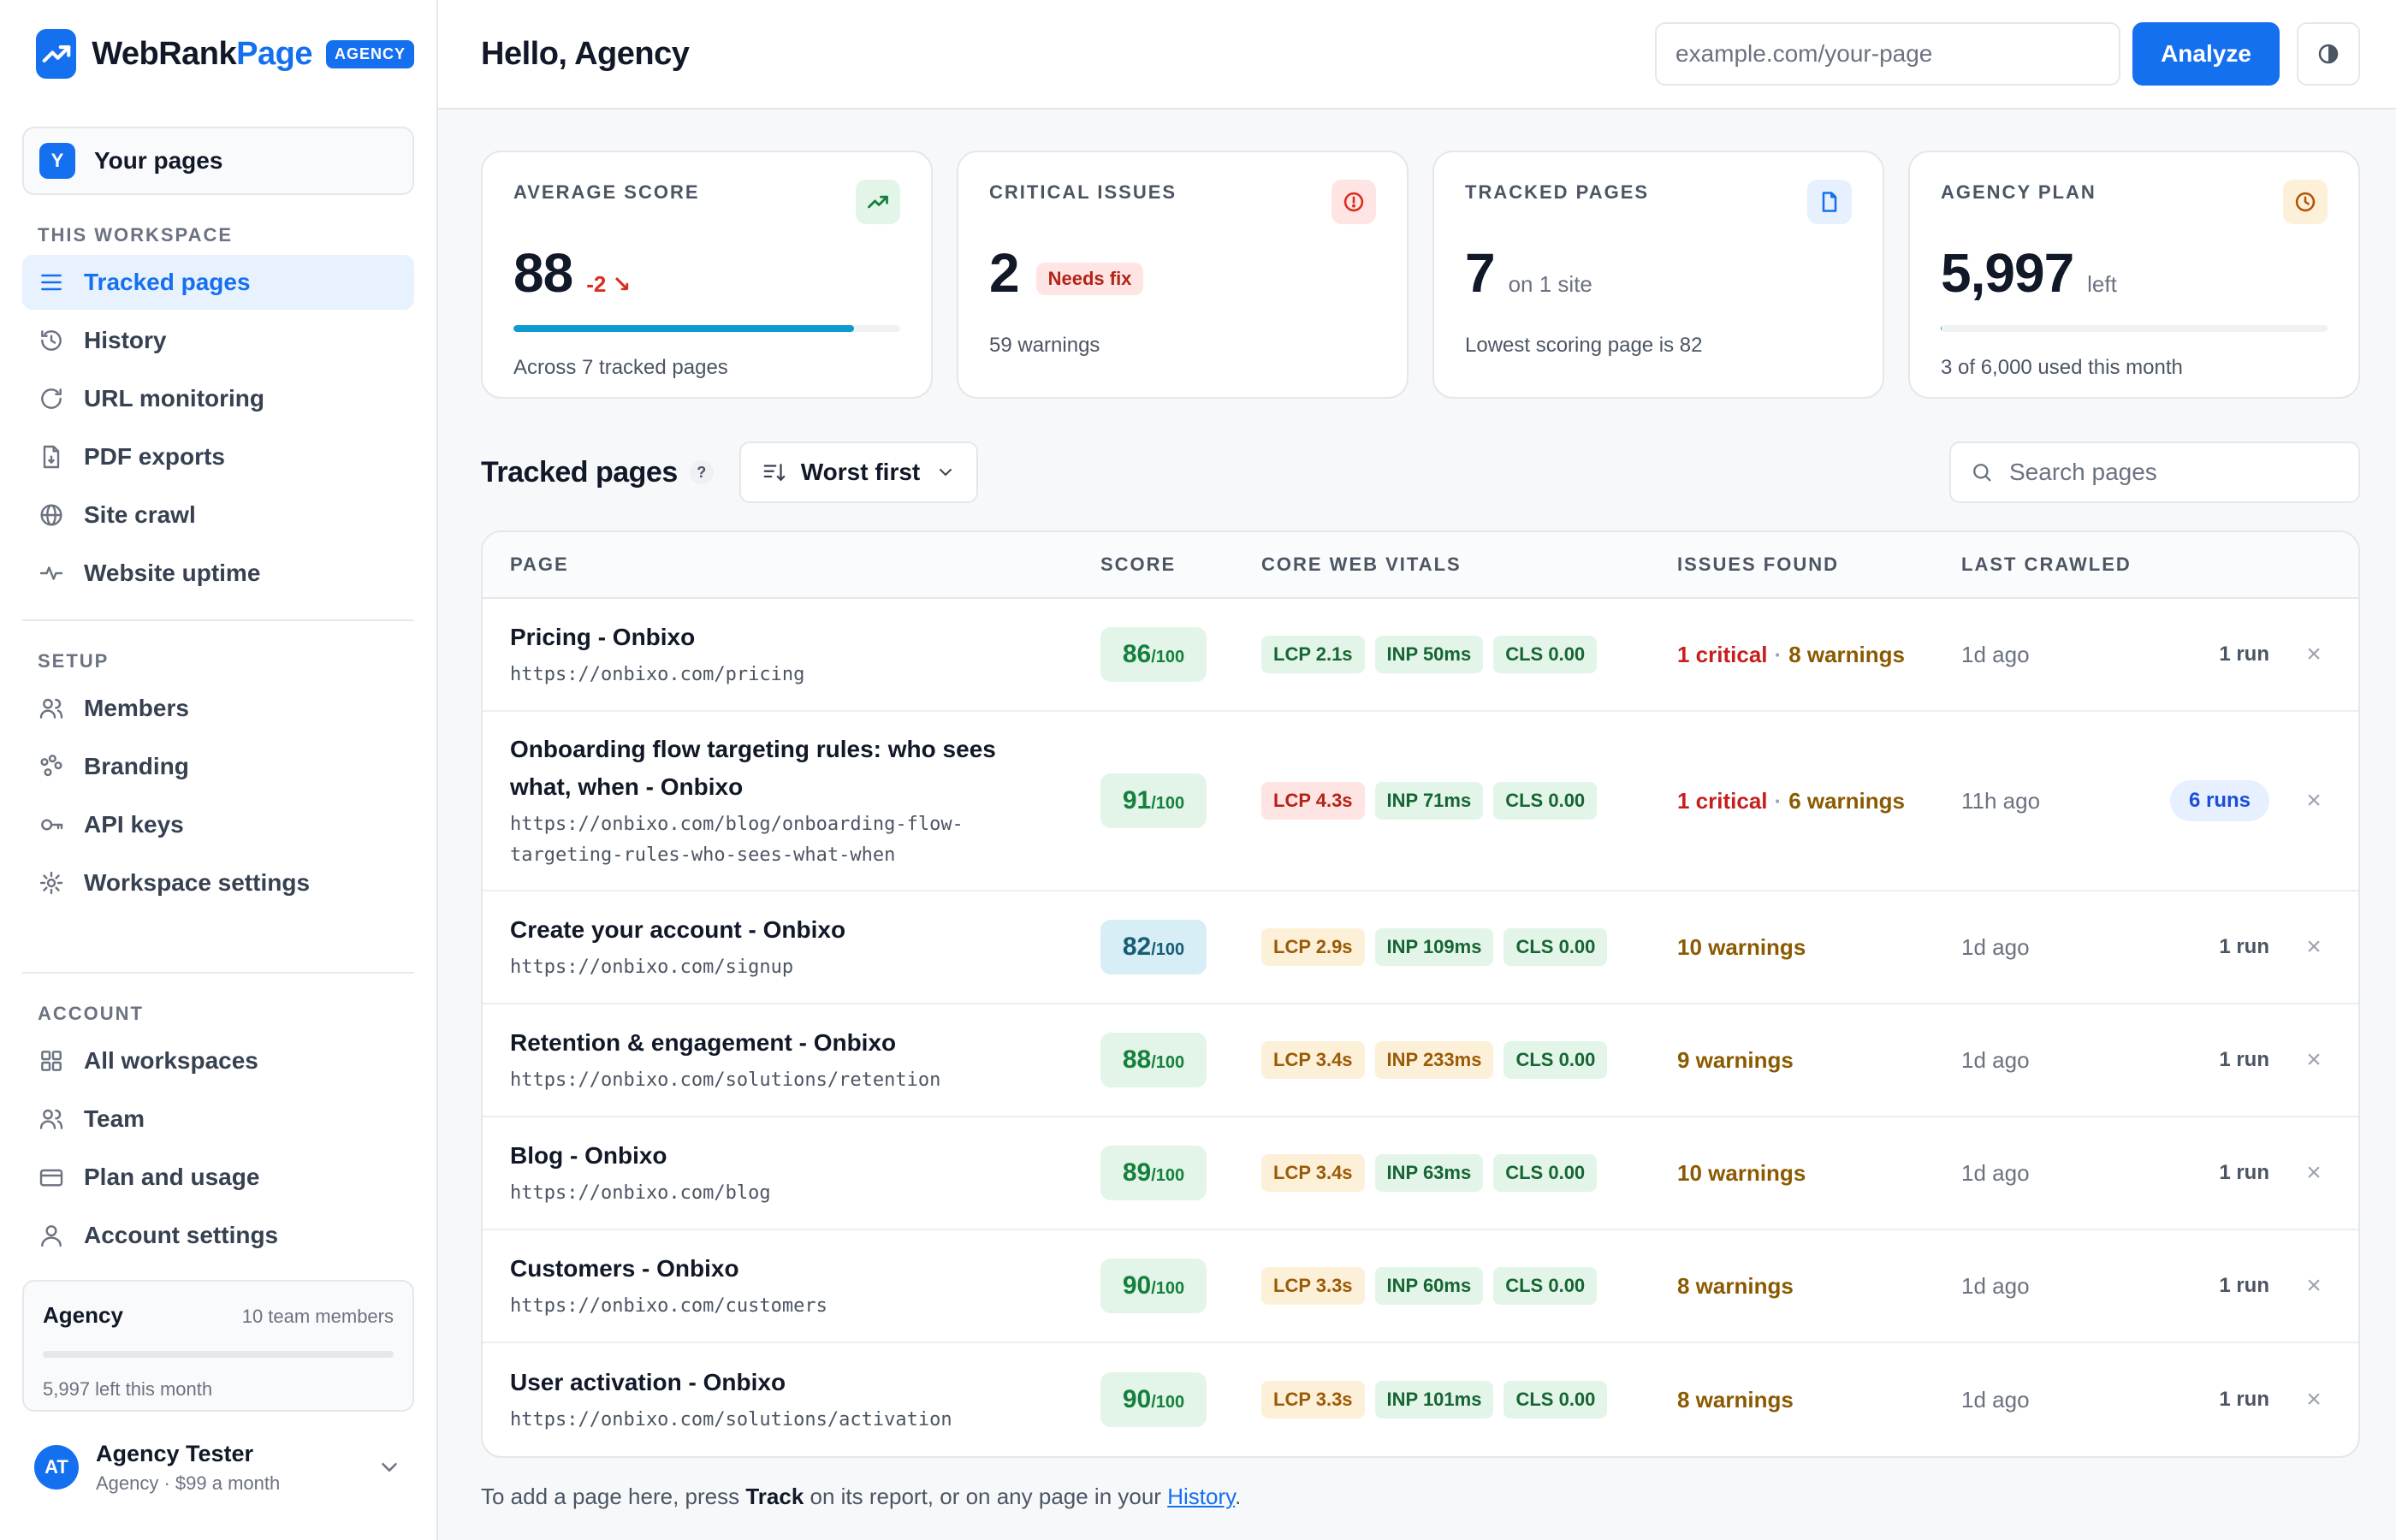 Image resolution: width=2396 pixels, height=1540 pixels. What do you see at coordinates (1584, 345) in the screenshot?
I see `stat-foot: Lowest scoring page is 82` at bounding box center [1584, 345].